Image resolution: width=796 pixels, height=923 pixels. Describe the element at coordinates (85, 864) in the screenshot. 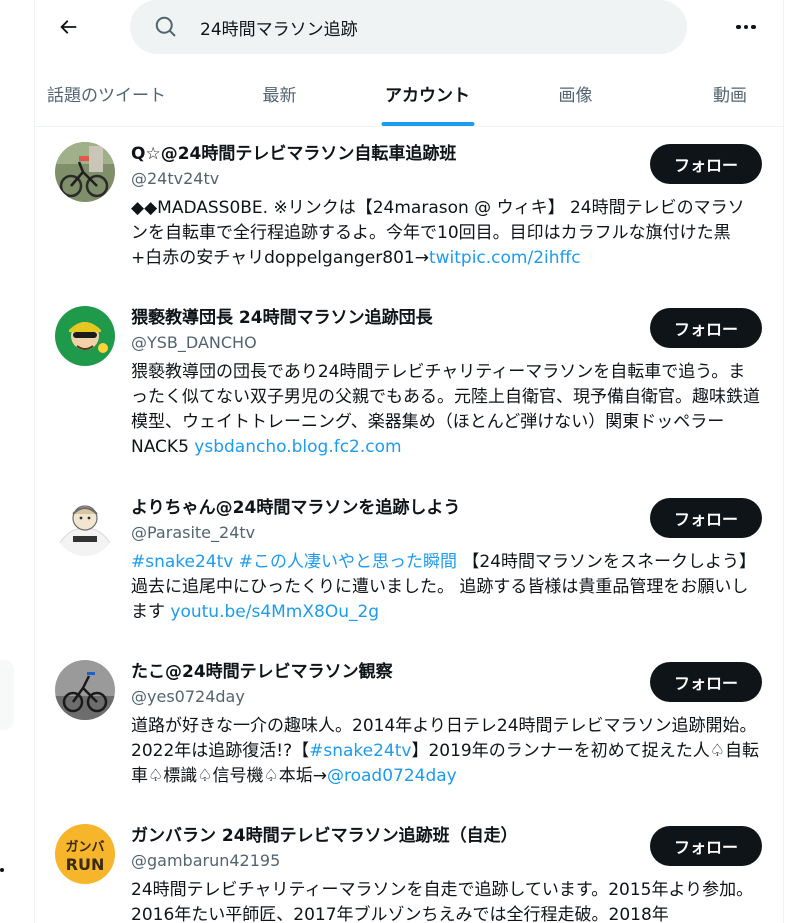

I see `avatar-logo-text-2: RUN` at that location.